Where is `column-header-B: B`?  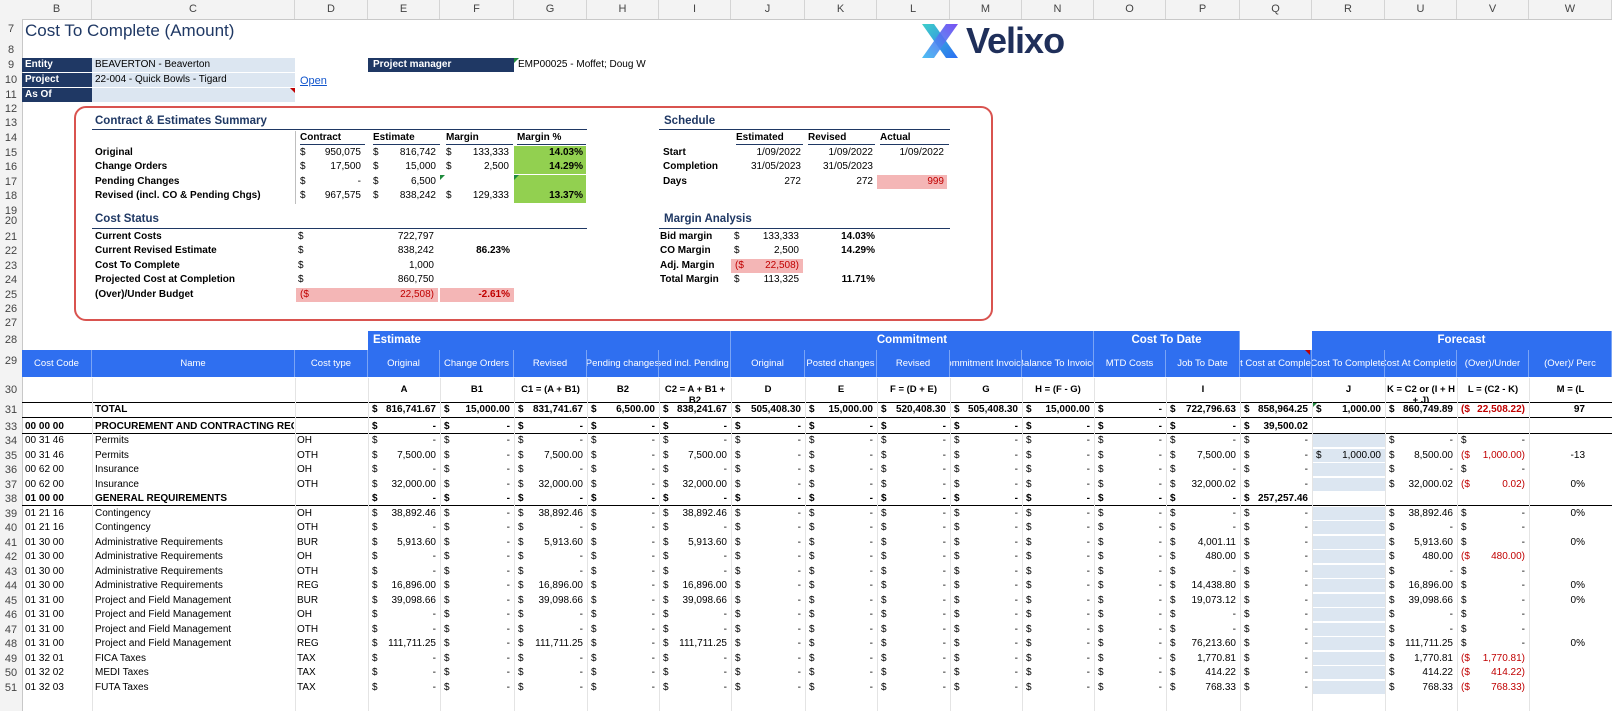 column-header-B: B is located at coordinates (57, 9).